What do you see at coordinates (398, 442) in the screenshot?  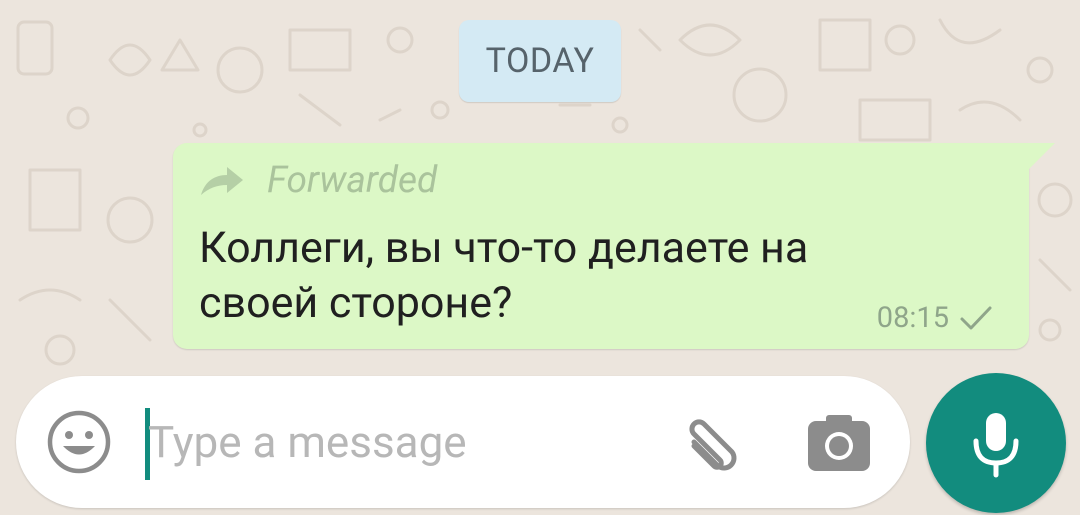 I see `message-input` at bounding box center [398, 442].